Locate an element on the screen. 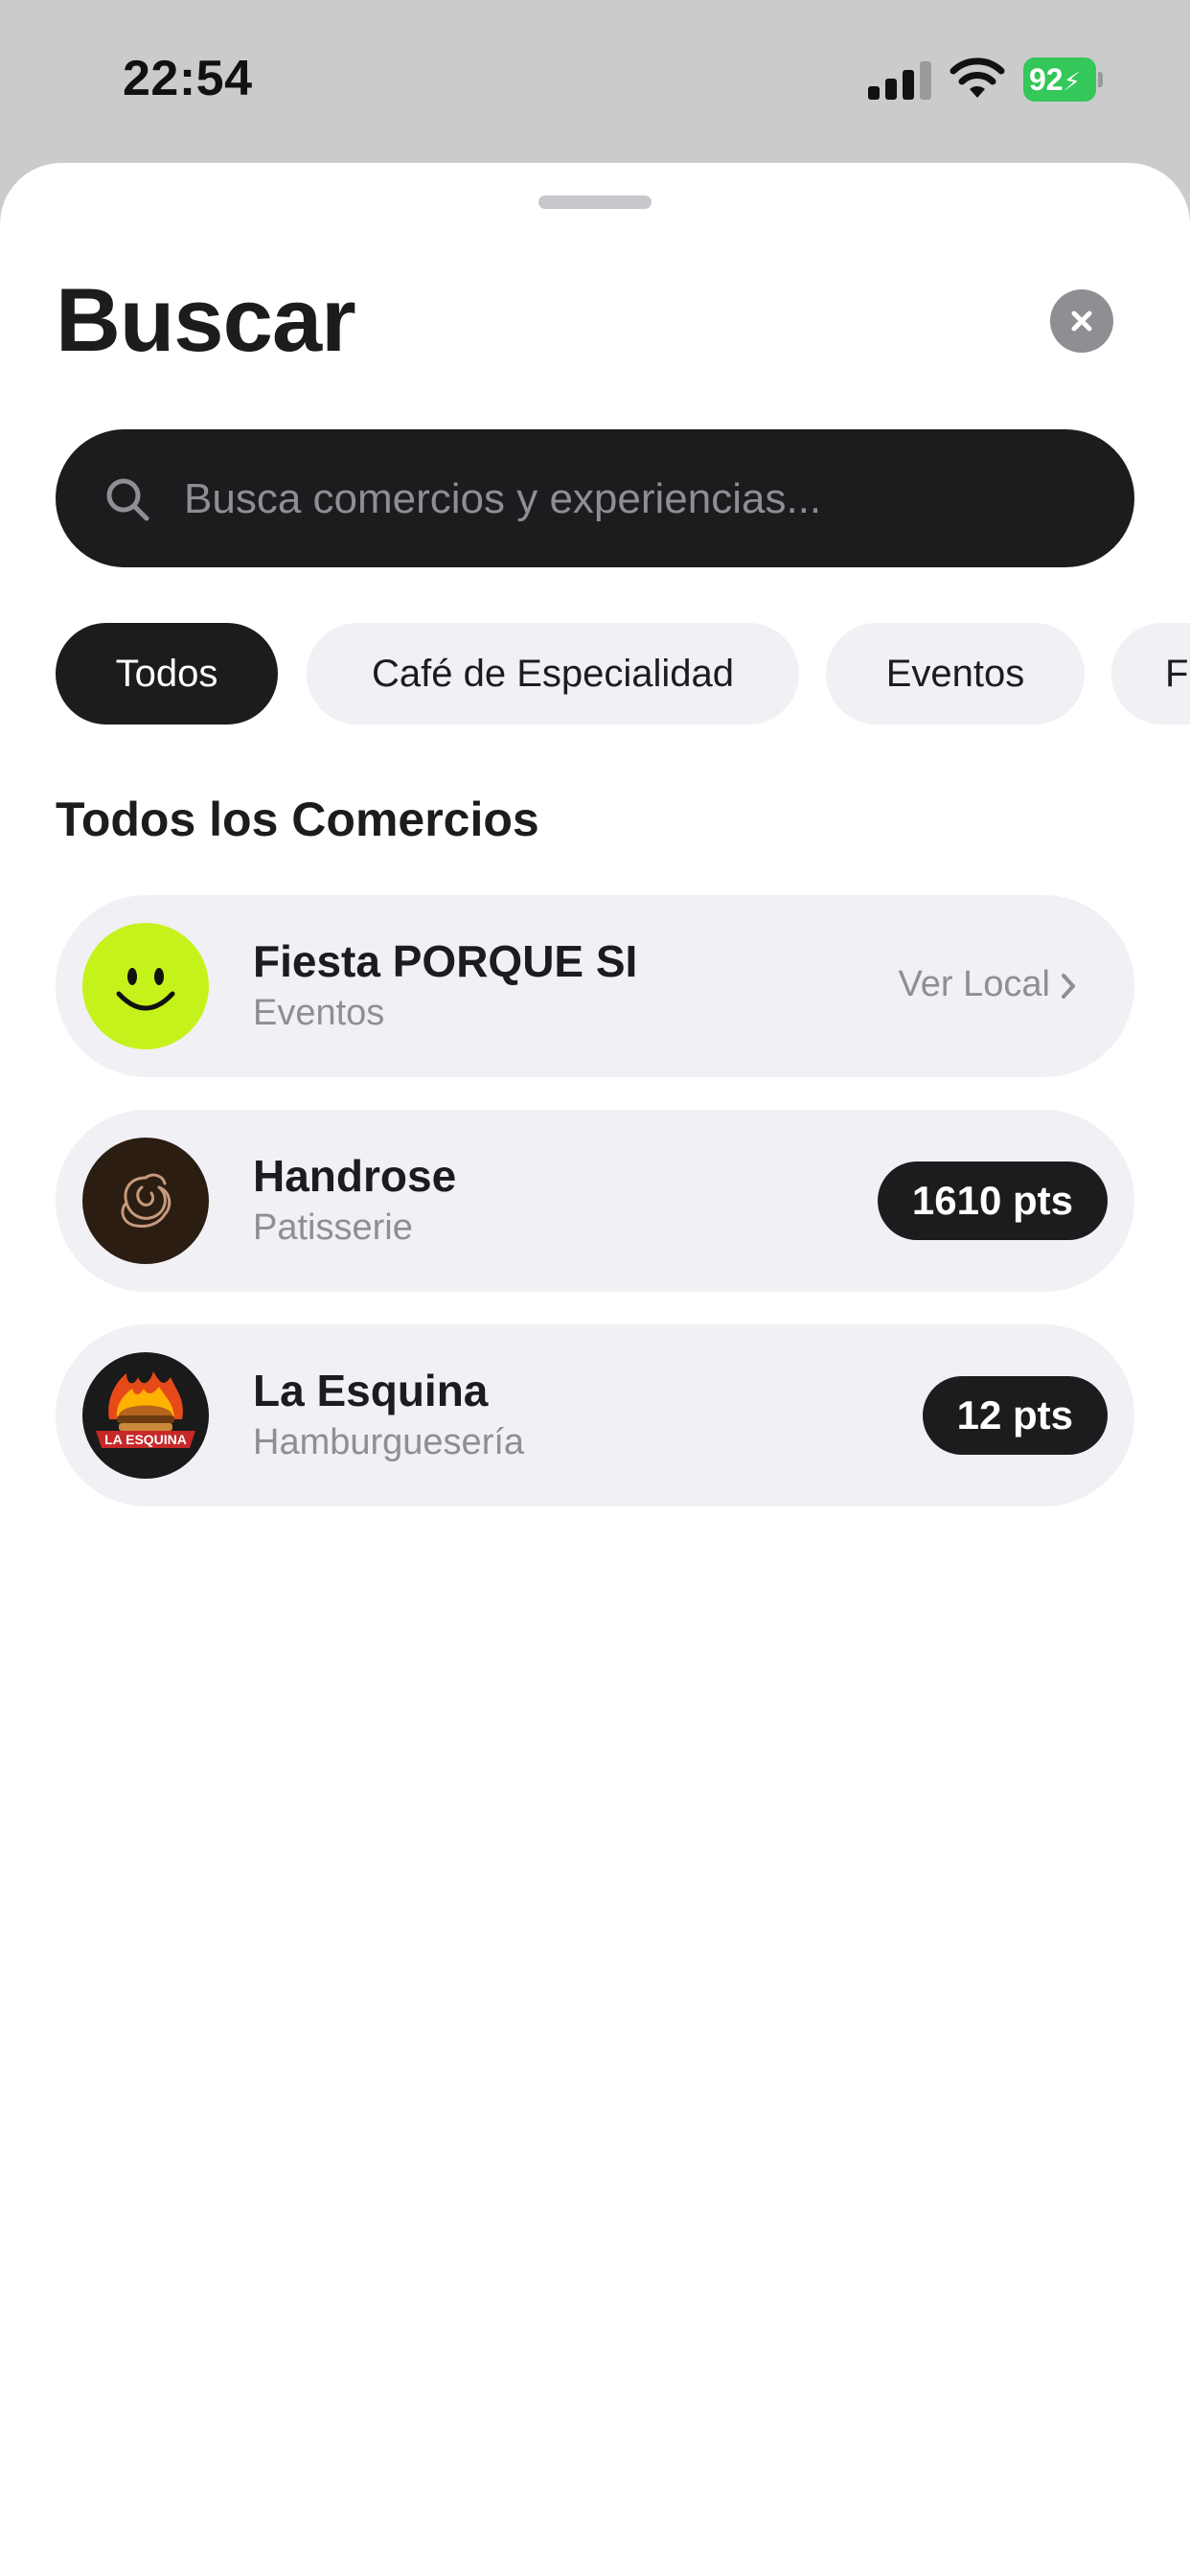 Image resolution: width=1190 pixels, height=2576 pixels. filter-chip-more: F is located at coordinates (1151, 673).